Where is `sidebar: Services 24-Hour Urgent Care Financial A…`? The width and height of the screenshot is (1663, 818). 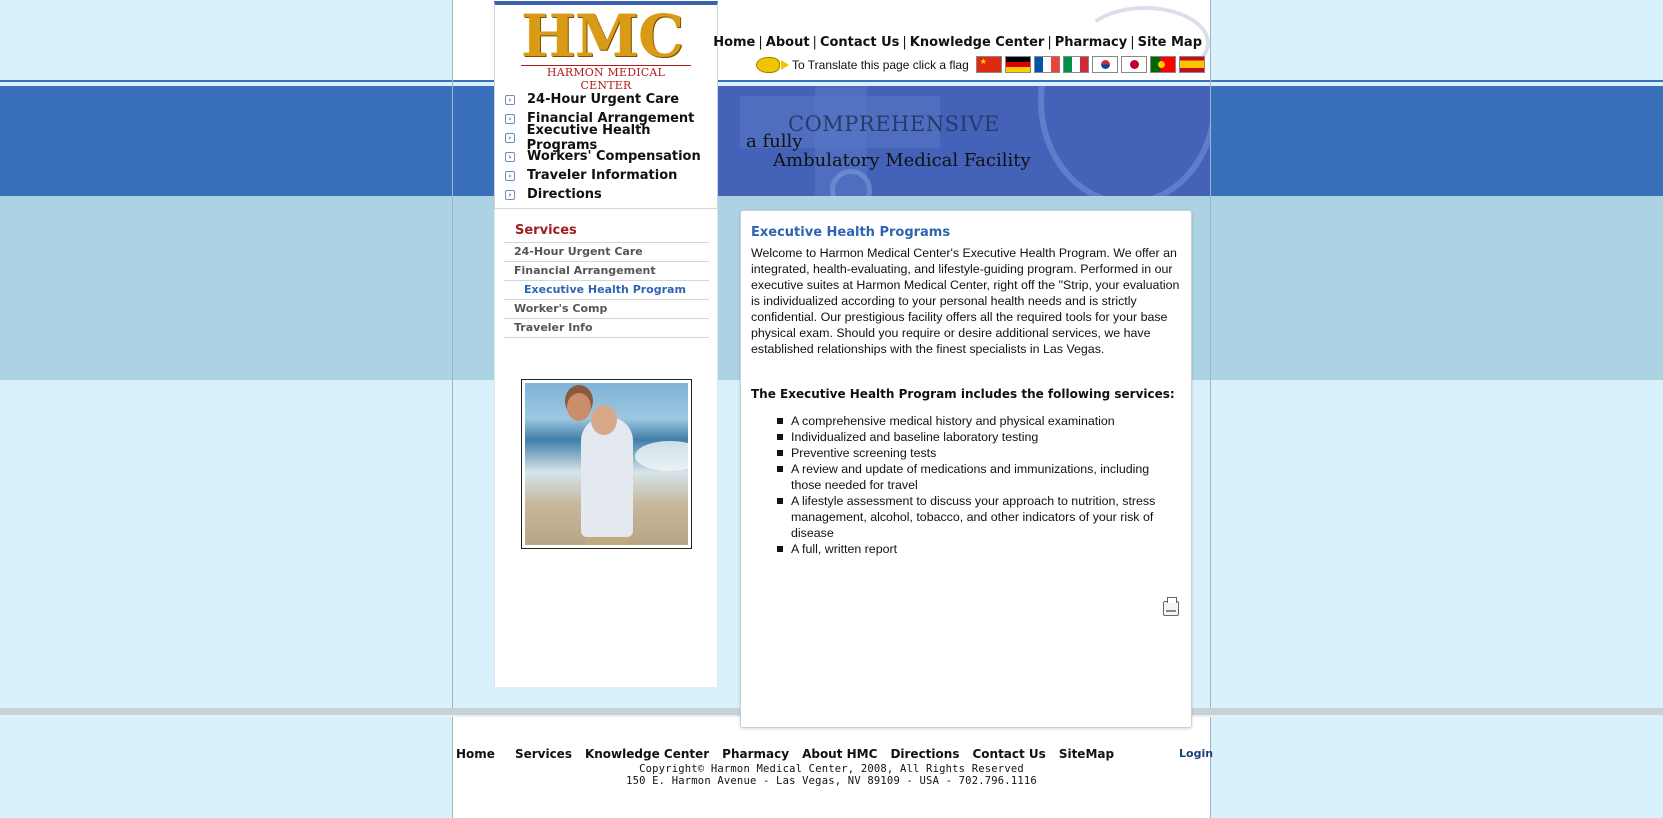
sidebar: Services 24-Hour Urgent Care Financial A… is located at coordinates (606, 448).